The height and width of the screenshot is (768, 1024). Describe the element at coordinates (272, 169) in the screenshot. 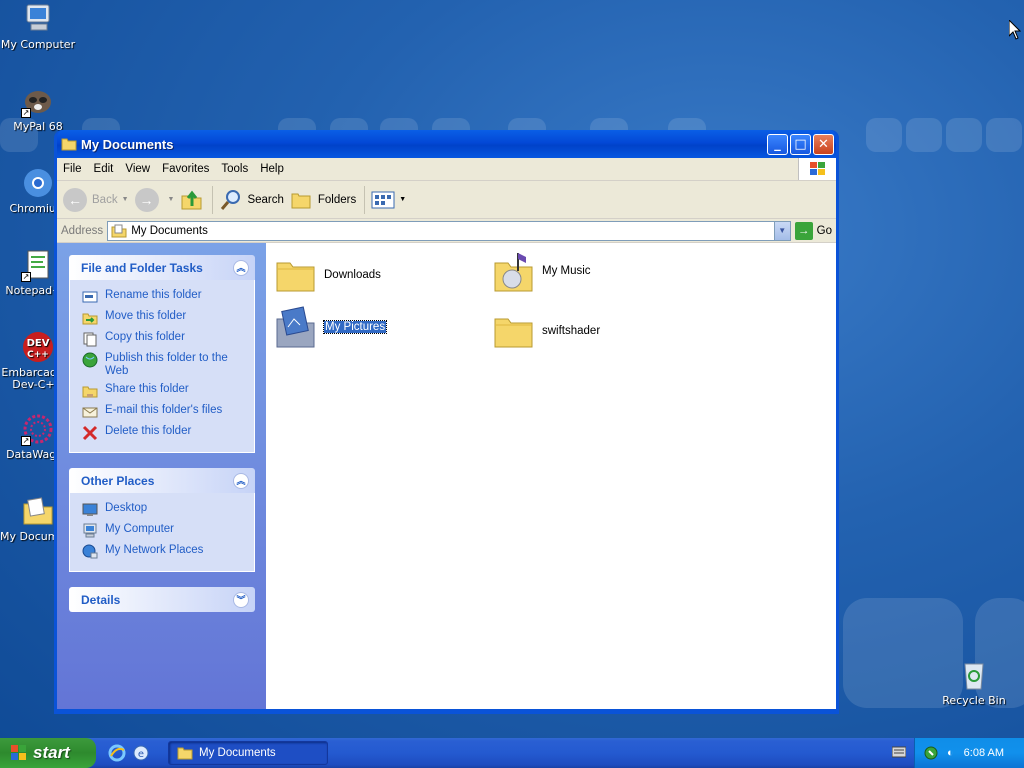

I see `menu-help: Help` at that location.